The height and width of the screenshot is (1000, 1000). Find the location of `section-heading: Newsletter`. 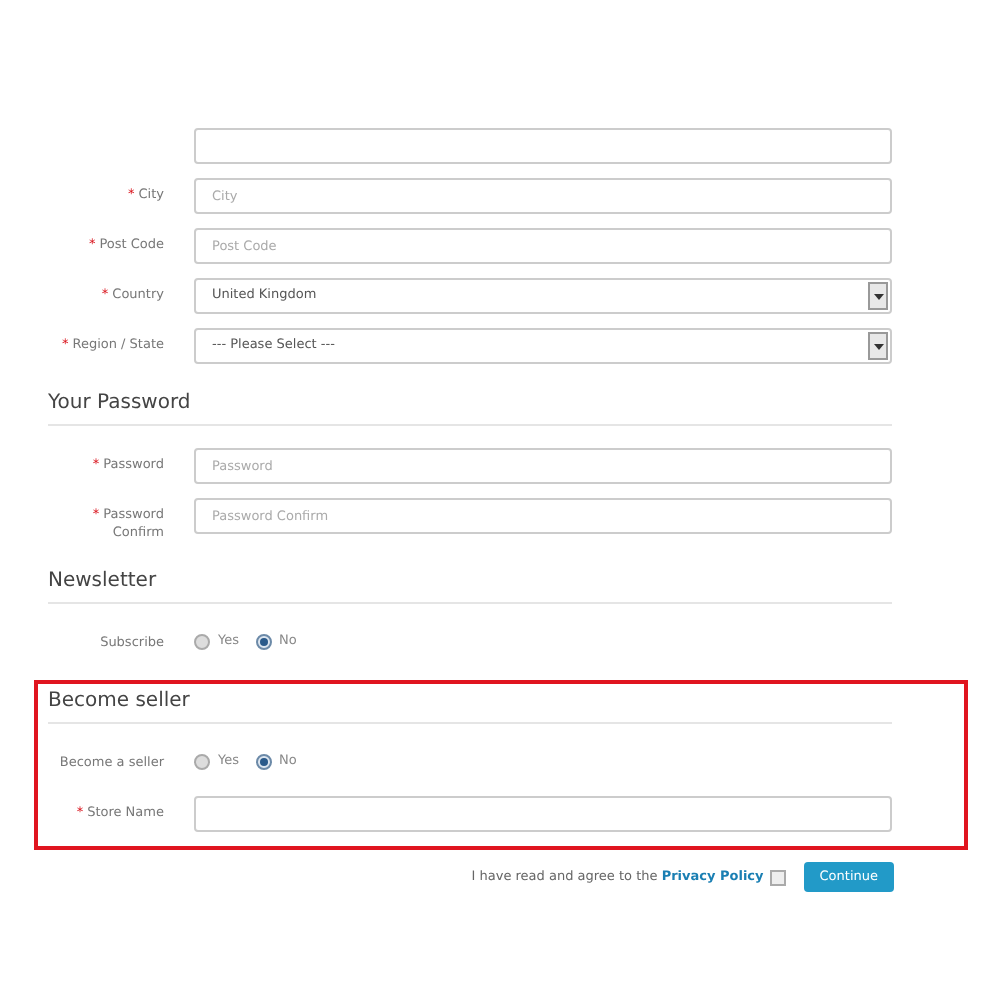

section-heading: Newsletter is located at coordinates (470, 587).